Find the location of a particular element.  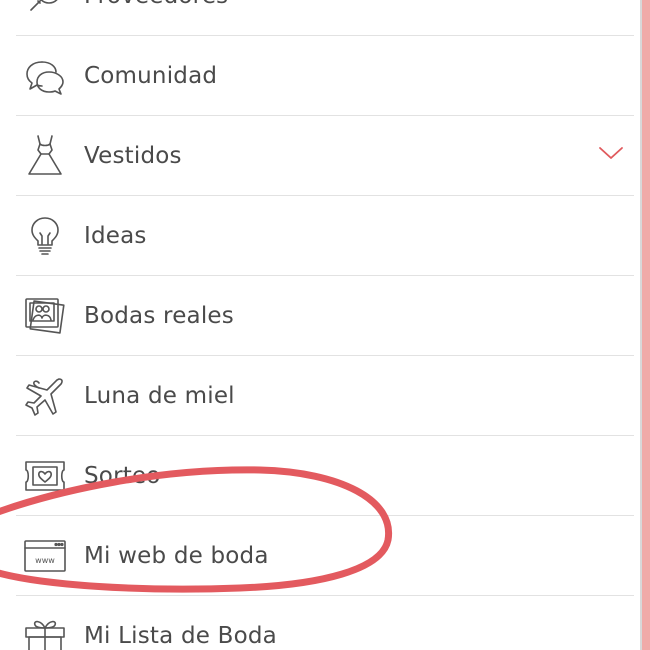

menu-item-proveedores: Proveedores is located at coordinates (325, 18).